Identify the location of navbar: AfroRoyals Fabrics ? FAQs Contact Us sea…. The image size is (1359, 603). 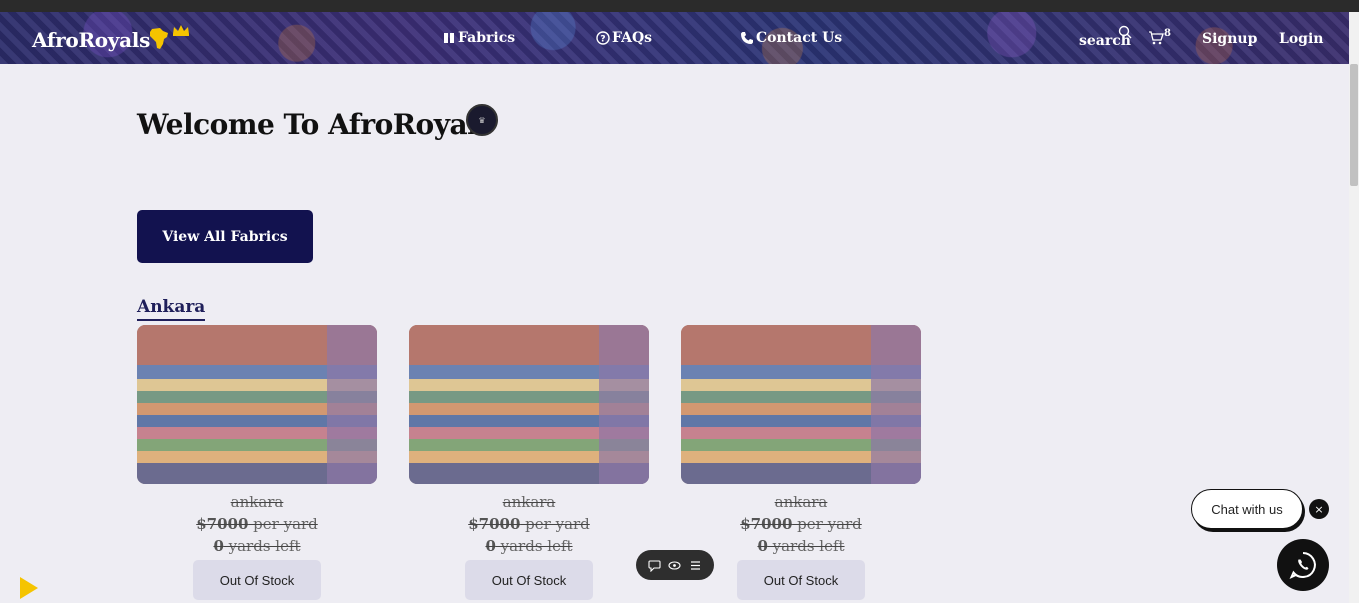
(674, 38).